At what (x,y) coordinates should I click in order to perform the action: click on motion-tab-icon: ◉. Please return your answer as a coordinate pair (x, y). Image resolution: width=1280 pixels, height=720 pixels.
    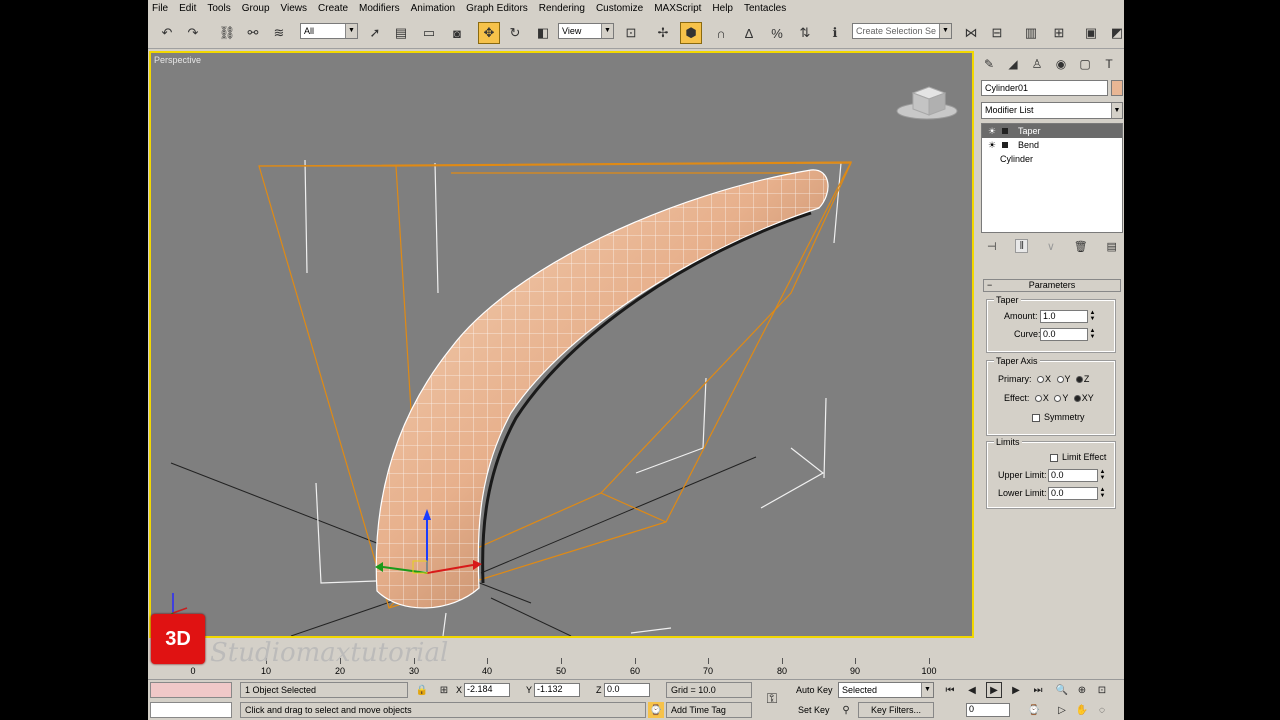
    Looking at the image, I should click on (1061, 64).